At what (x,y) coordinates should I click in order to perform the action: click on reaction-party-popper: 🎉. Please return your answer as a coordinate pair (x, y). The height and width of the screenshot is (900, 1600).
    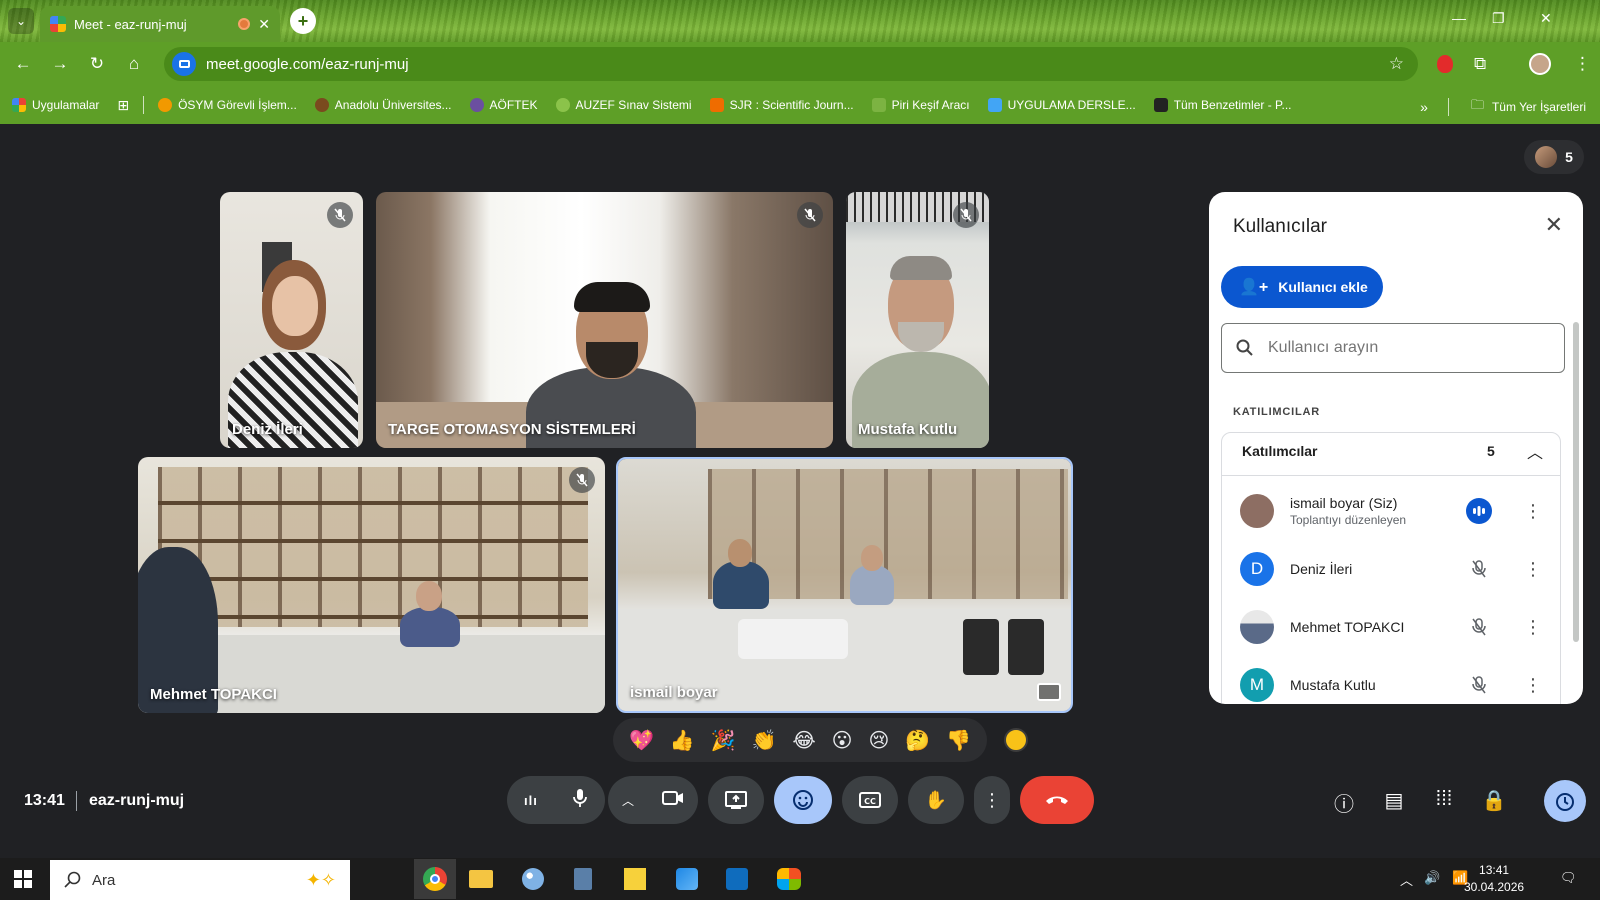
    Looking at the image, I should click on (723, 740).